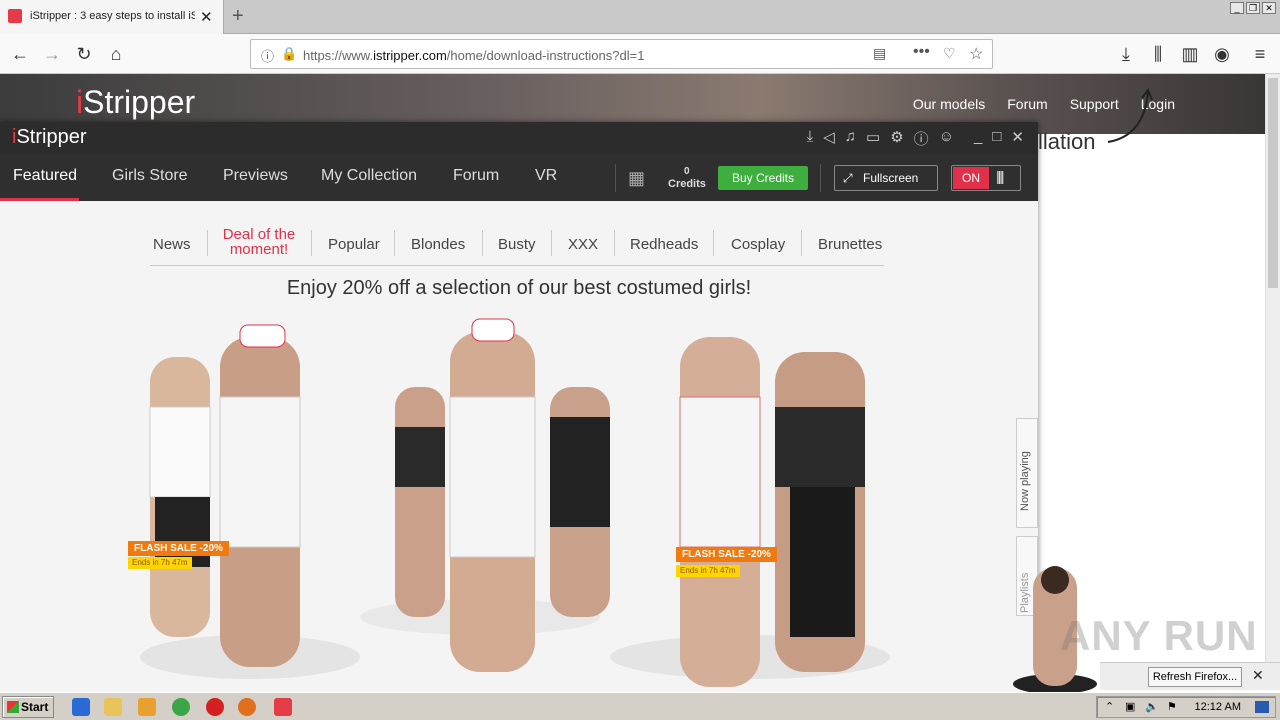  I want to click on tab-forum: Forum, so click(476, 176).